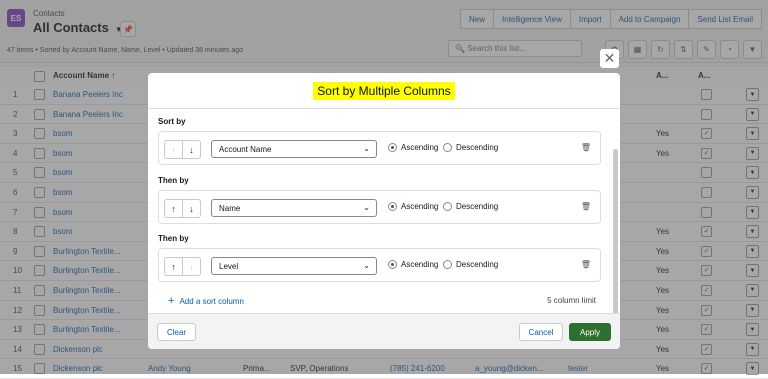 The height and width of the screenshot is (379, 768). What do you see at coordinates (171, 301) in the screenshot?
I see `plus-icon: +` at bounding box center [171, 301].